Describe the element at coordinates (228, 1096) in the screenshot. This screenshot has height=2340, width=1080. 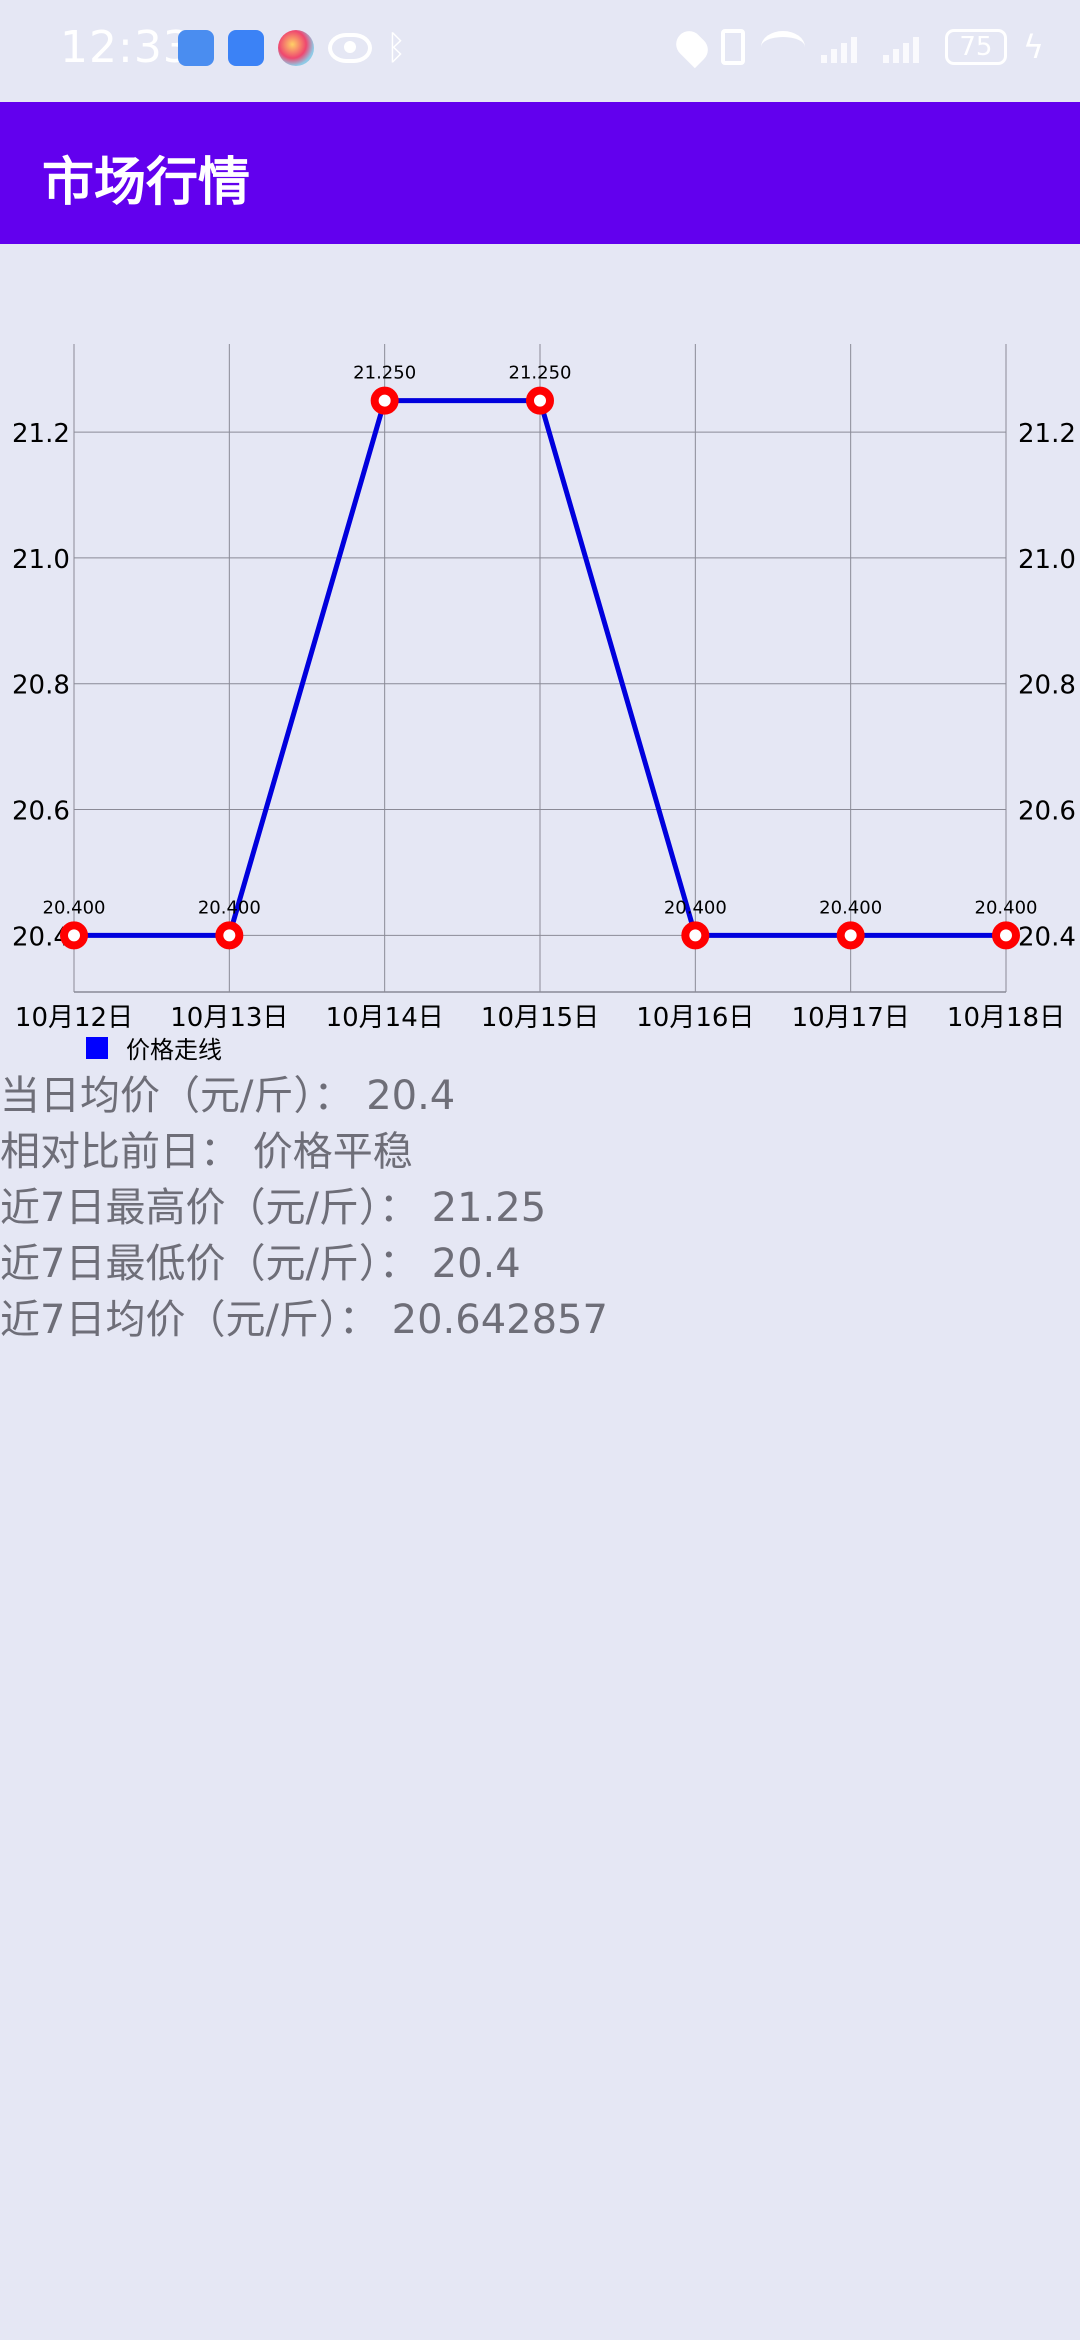
I see `today-average-price: 当日均价（元/斤）： 20.4` at that location.